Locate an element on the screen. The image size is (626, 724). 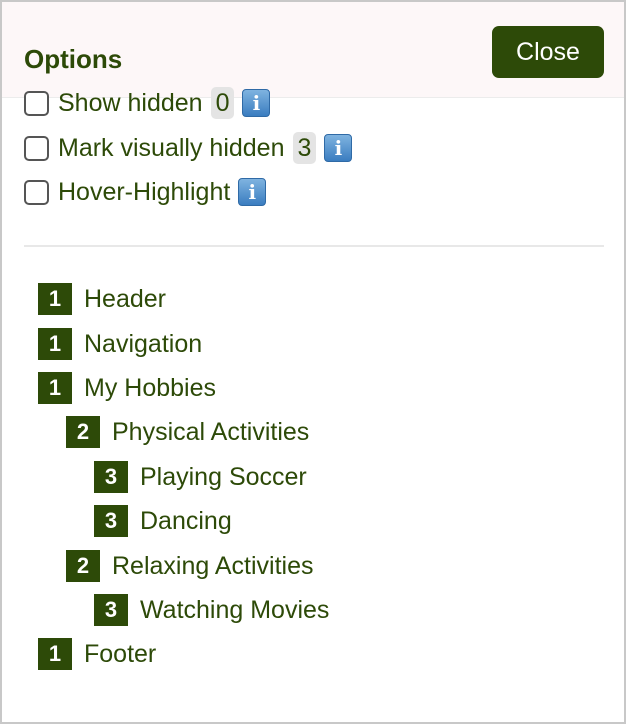
tree-item-label: Watching Movies is located at coordinates (235, 609).